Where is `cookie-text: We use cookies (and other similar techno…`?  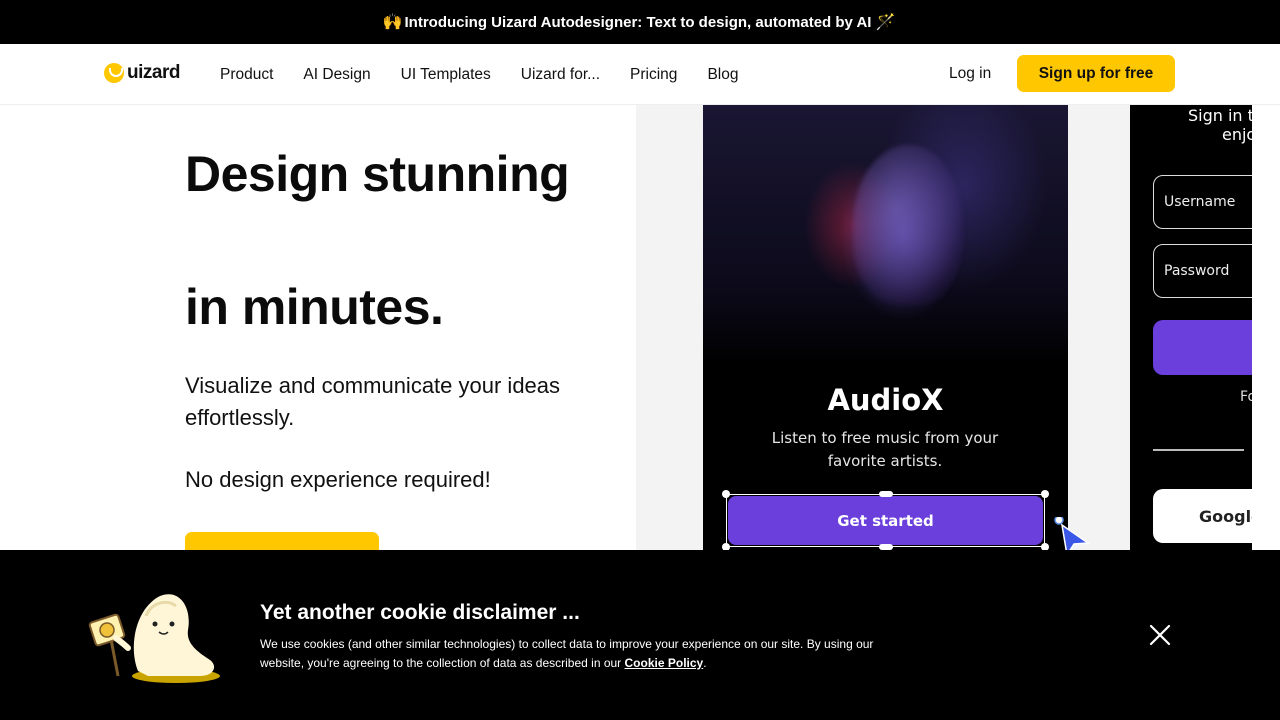
cookie-text: We use cookies (and other similar techno… is located at coordinates (580, 654).